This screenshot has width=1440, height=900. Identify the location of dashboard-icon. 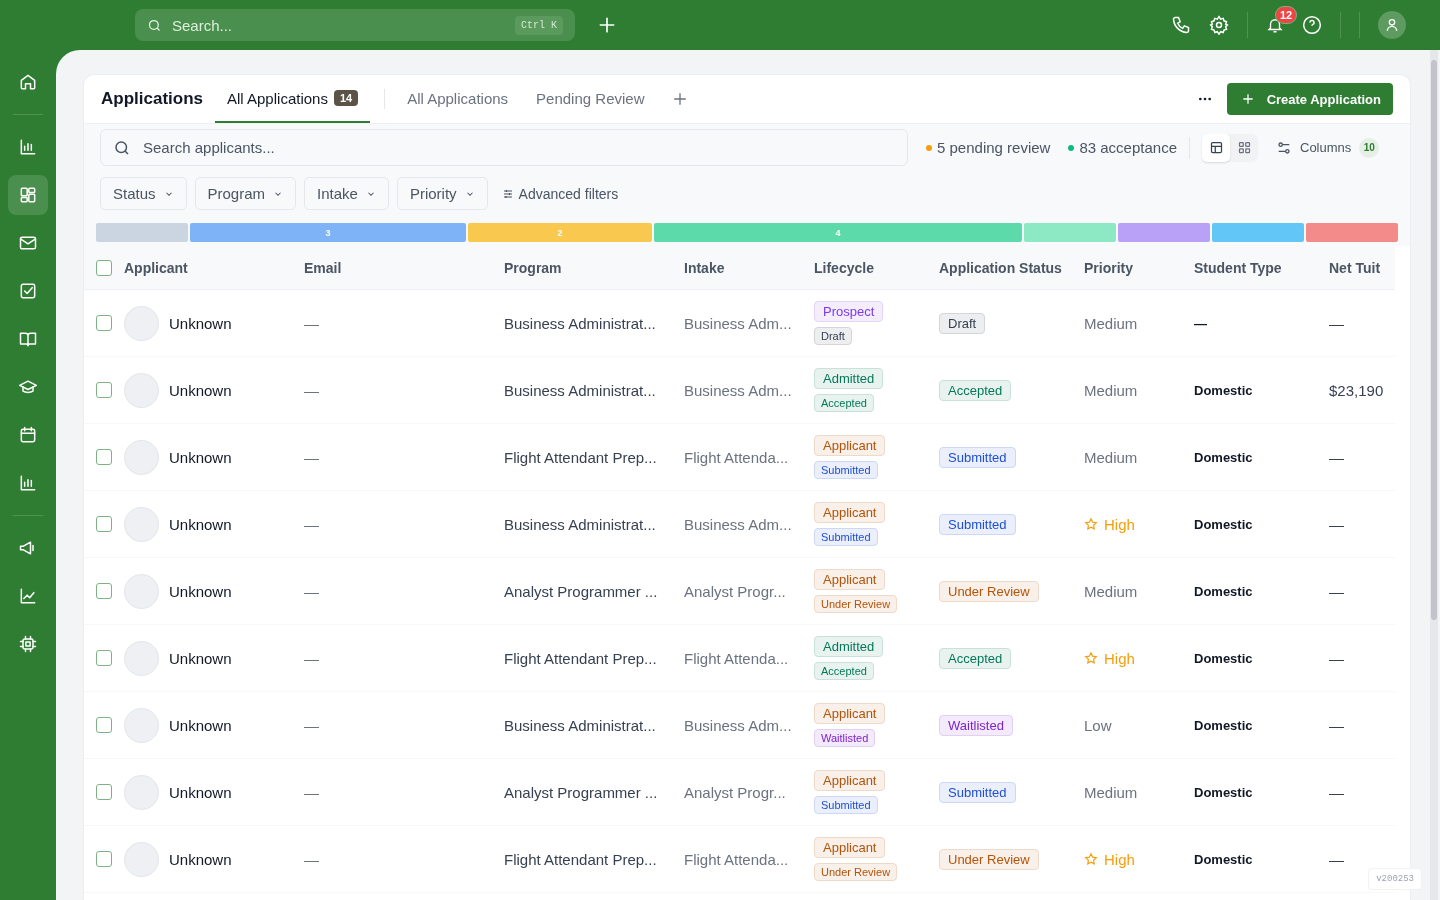
(28, 195).